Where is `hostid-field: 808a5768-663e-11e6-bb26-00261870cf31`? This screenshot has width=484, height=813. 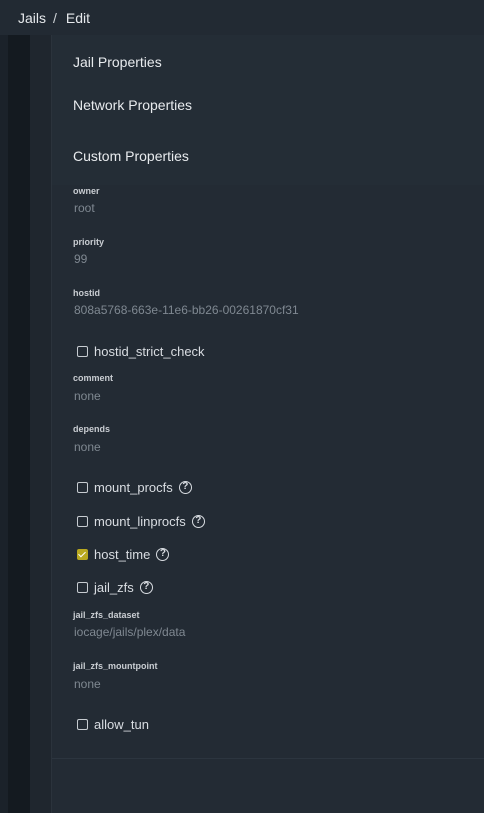
hostid-field: 808a5768-663e-11e6-bb26-00261870cf31 is located at coordinates (186, 310).